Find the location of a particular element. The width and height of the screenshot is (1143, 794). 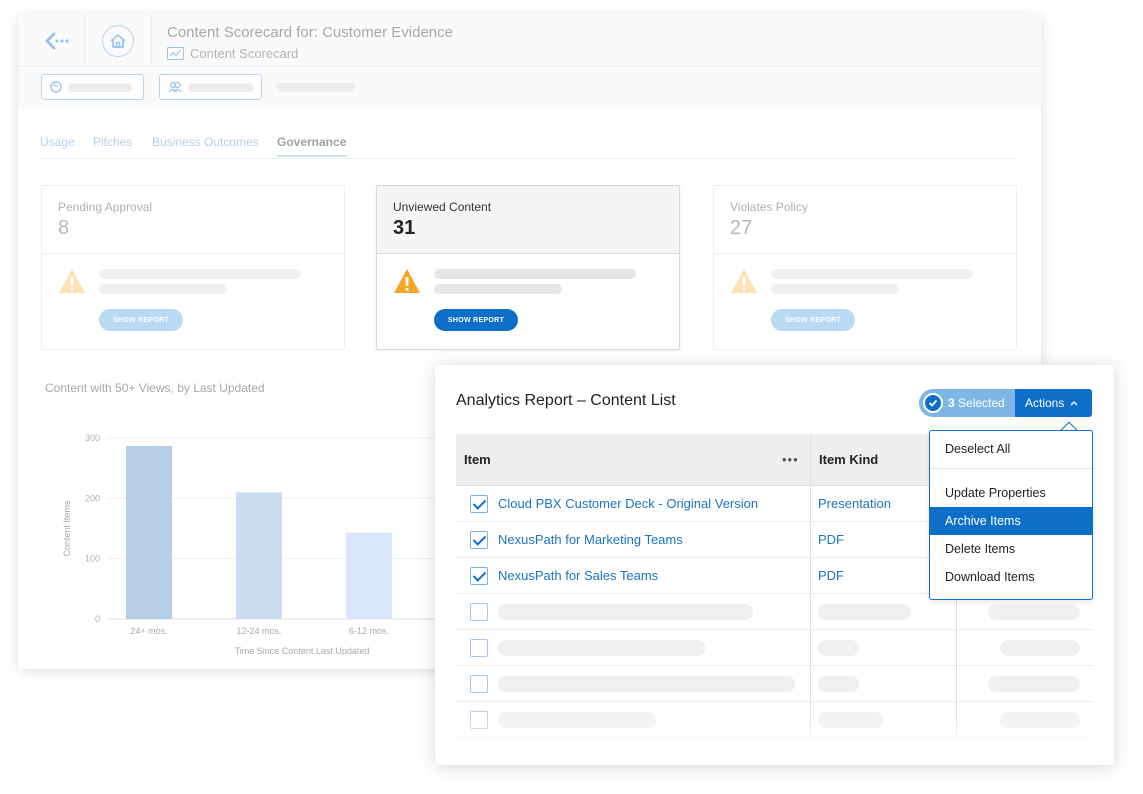

card-unviewed-content: Unviewed Content 31 SHOW REPORT is located at coordinates (528, 267).